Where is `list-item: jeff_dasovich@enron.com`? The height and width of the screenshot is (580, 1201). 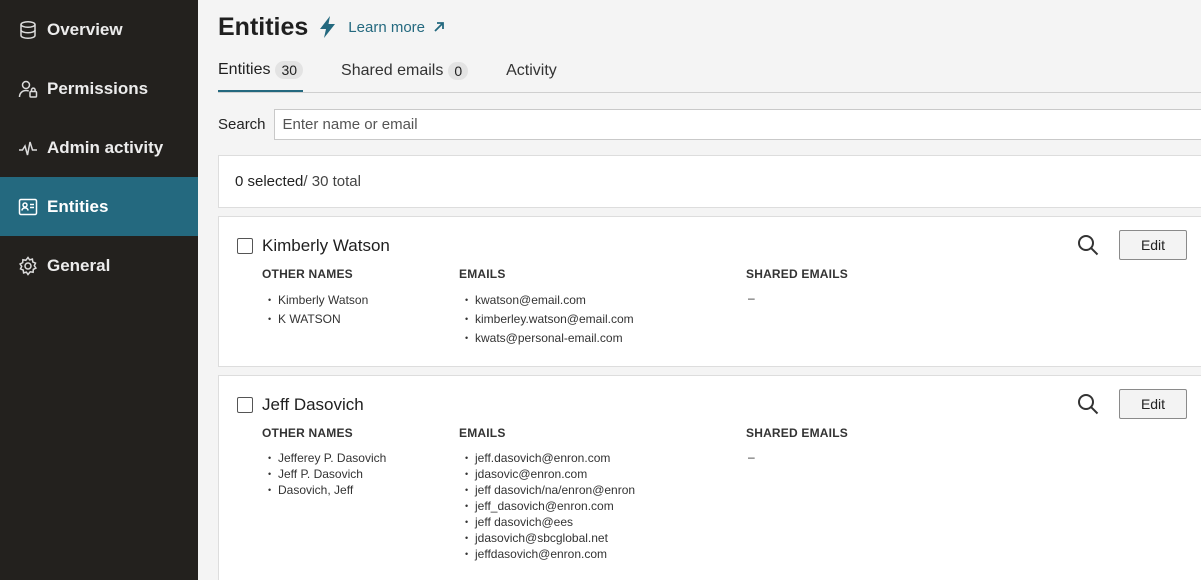
list-item: jeff_dasovich@enron.com is located at coordinates (602, 506).